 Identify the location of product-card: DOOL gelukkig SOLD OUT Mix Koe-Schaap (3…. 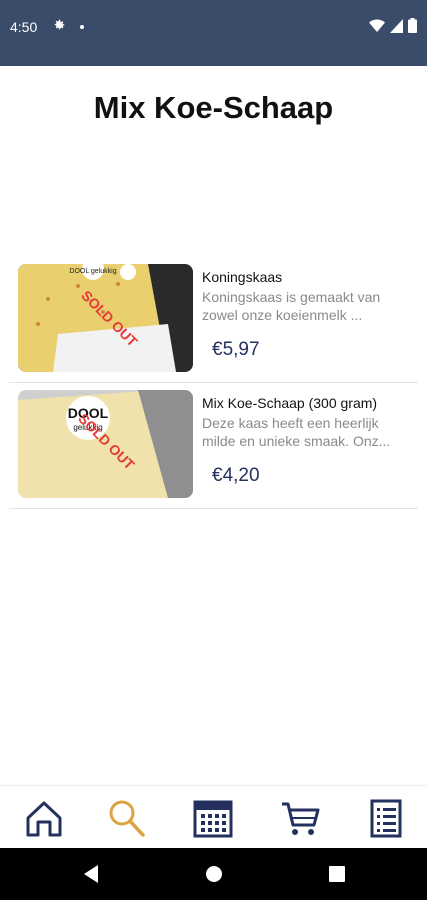
(213, 446).